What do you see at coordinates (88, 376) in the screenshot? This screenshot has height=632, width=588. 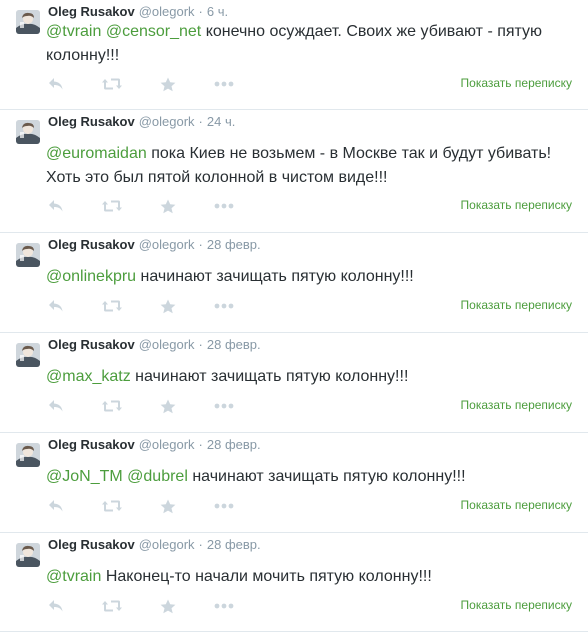 I see `mention-link: @max_katz` at bounding box center [88, 376].